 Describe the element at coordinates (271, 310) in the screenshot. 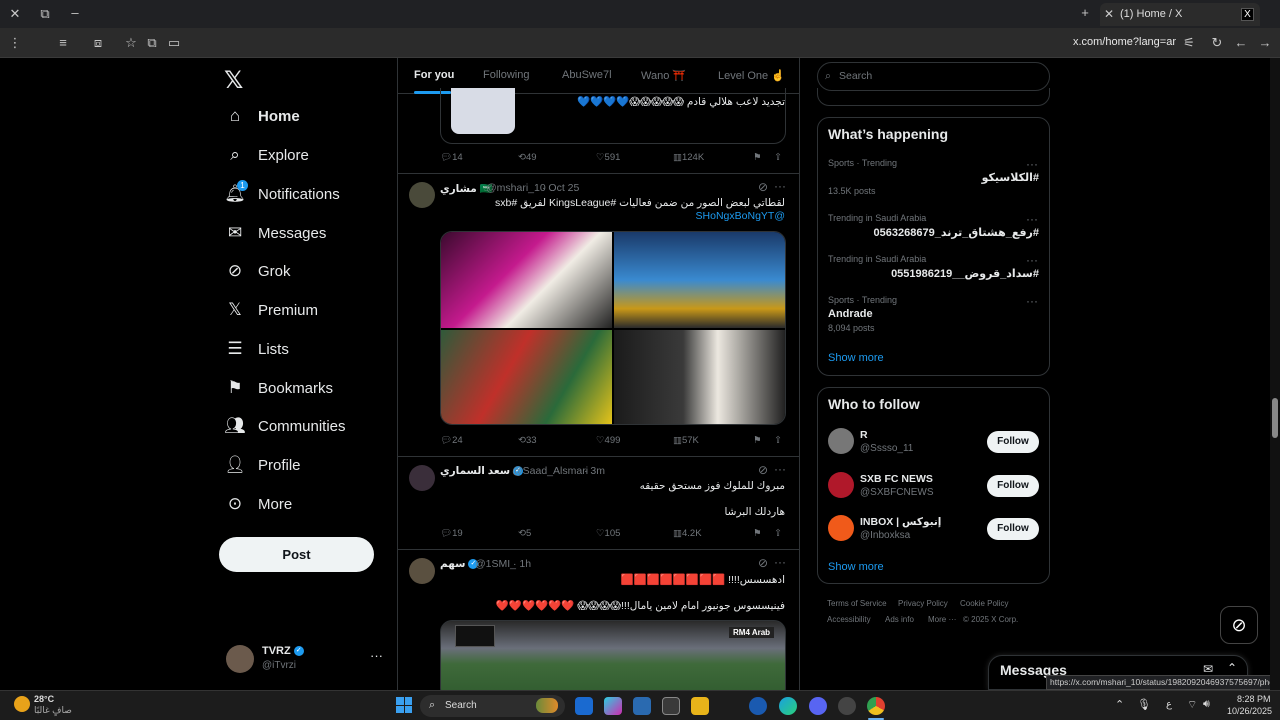

I see `nav-premium: 𝕏 Premium` at that location.